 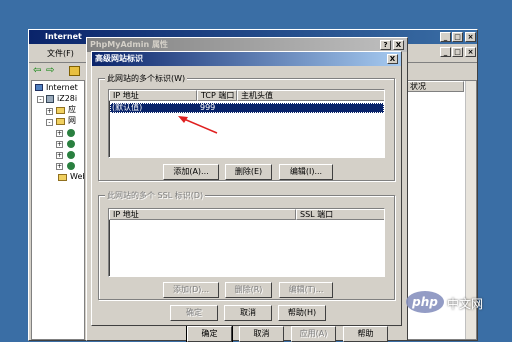 I want to click on properties-help-button: ?, so click(x=385, y=45).